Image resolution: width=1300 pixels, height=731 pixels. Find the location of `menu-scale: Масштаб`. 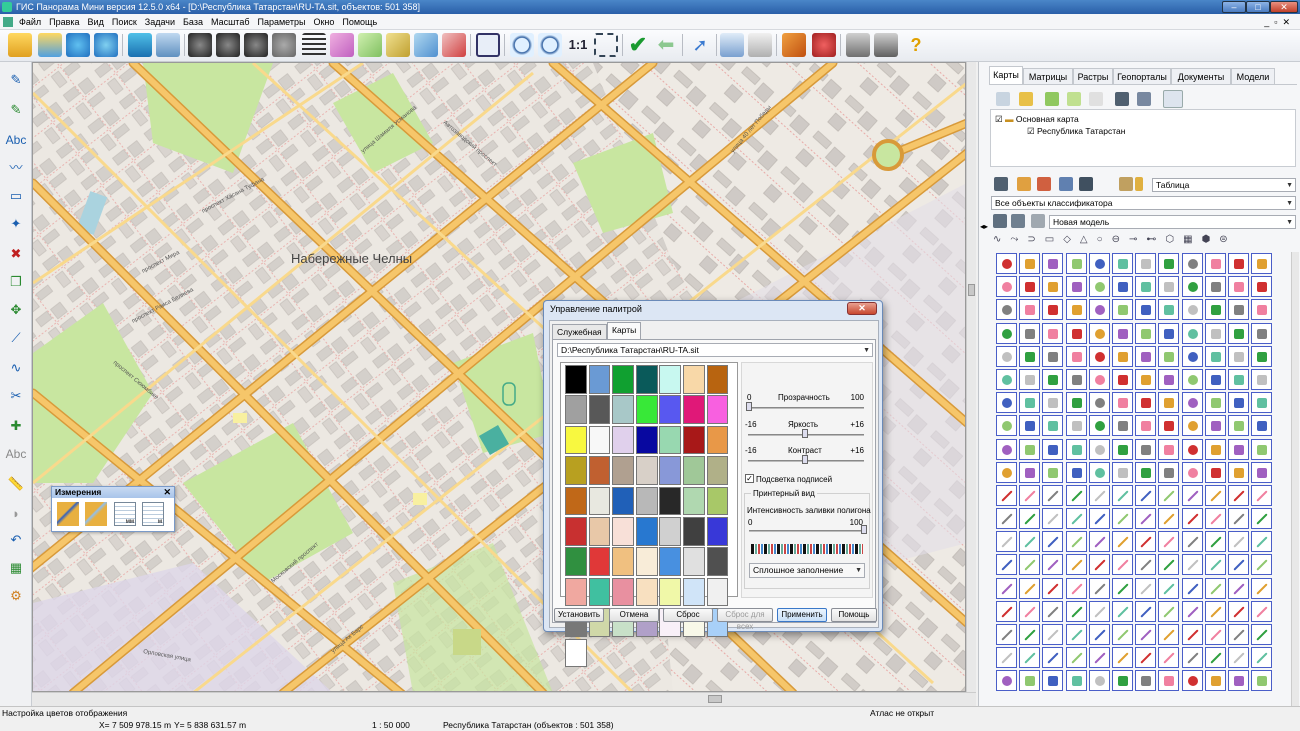

menu-scale: Масштаб is located at coordinates (230, 22).